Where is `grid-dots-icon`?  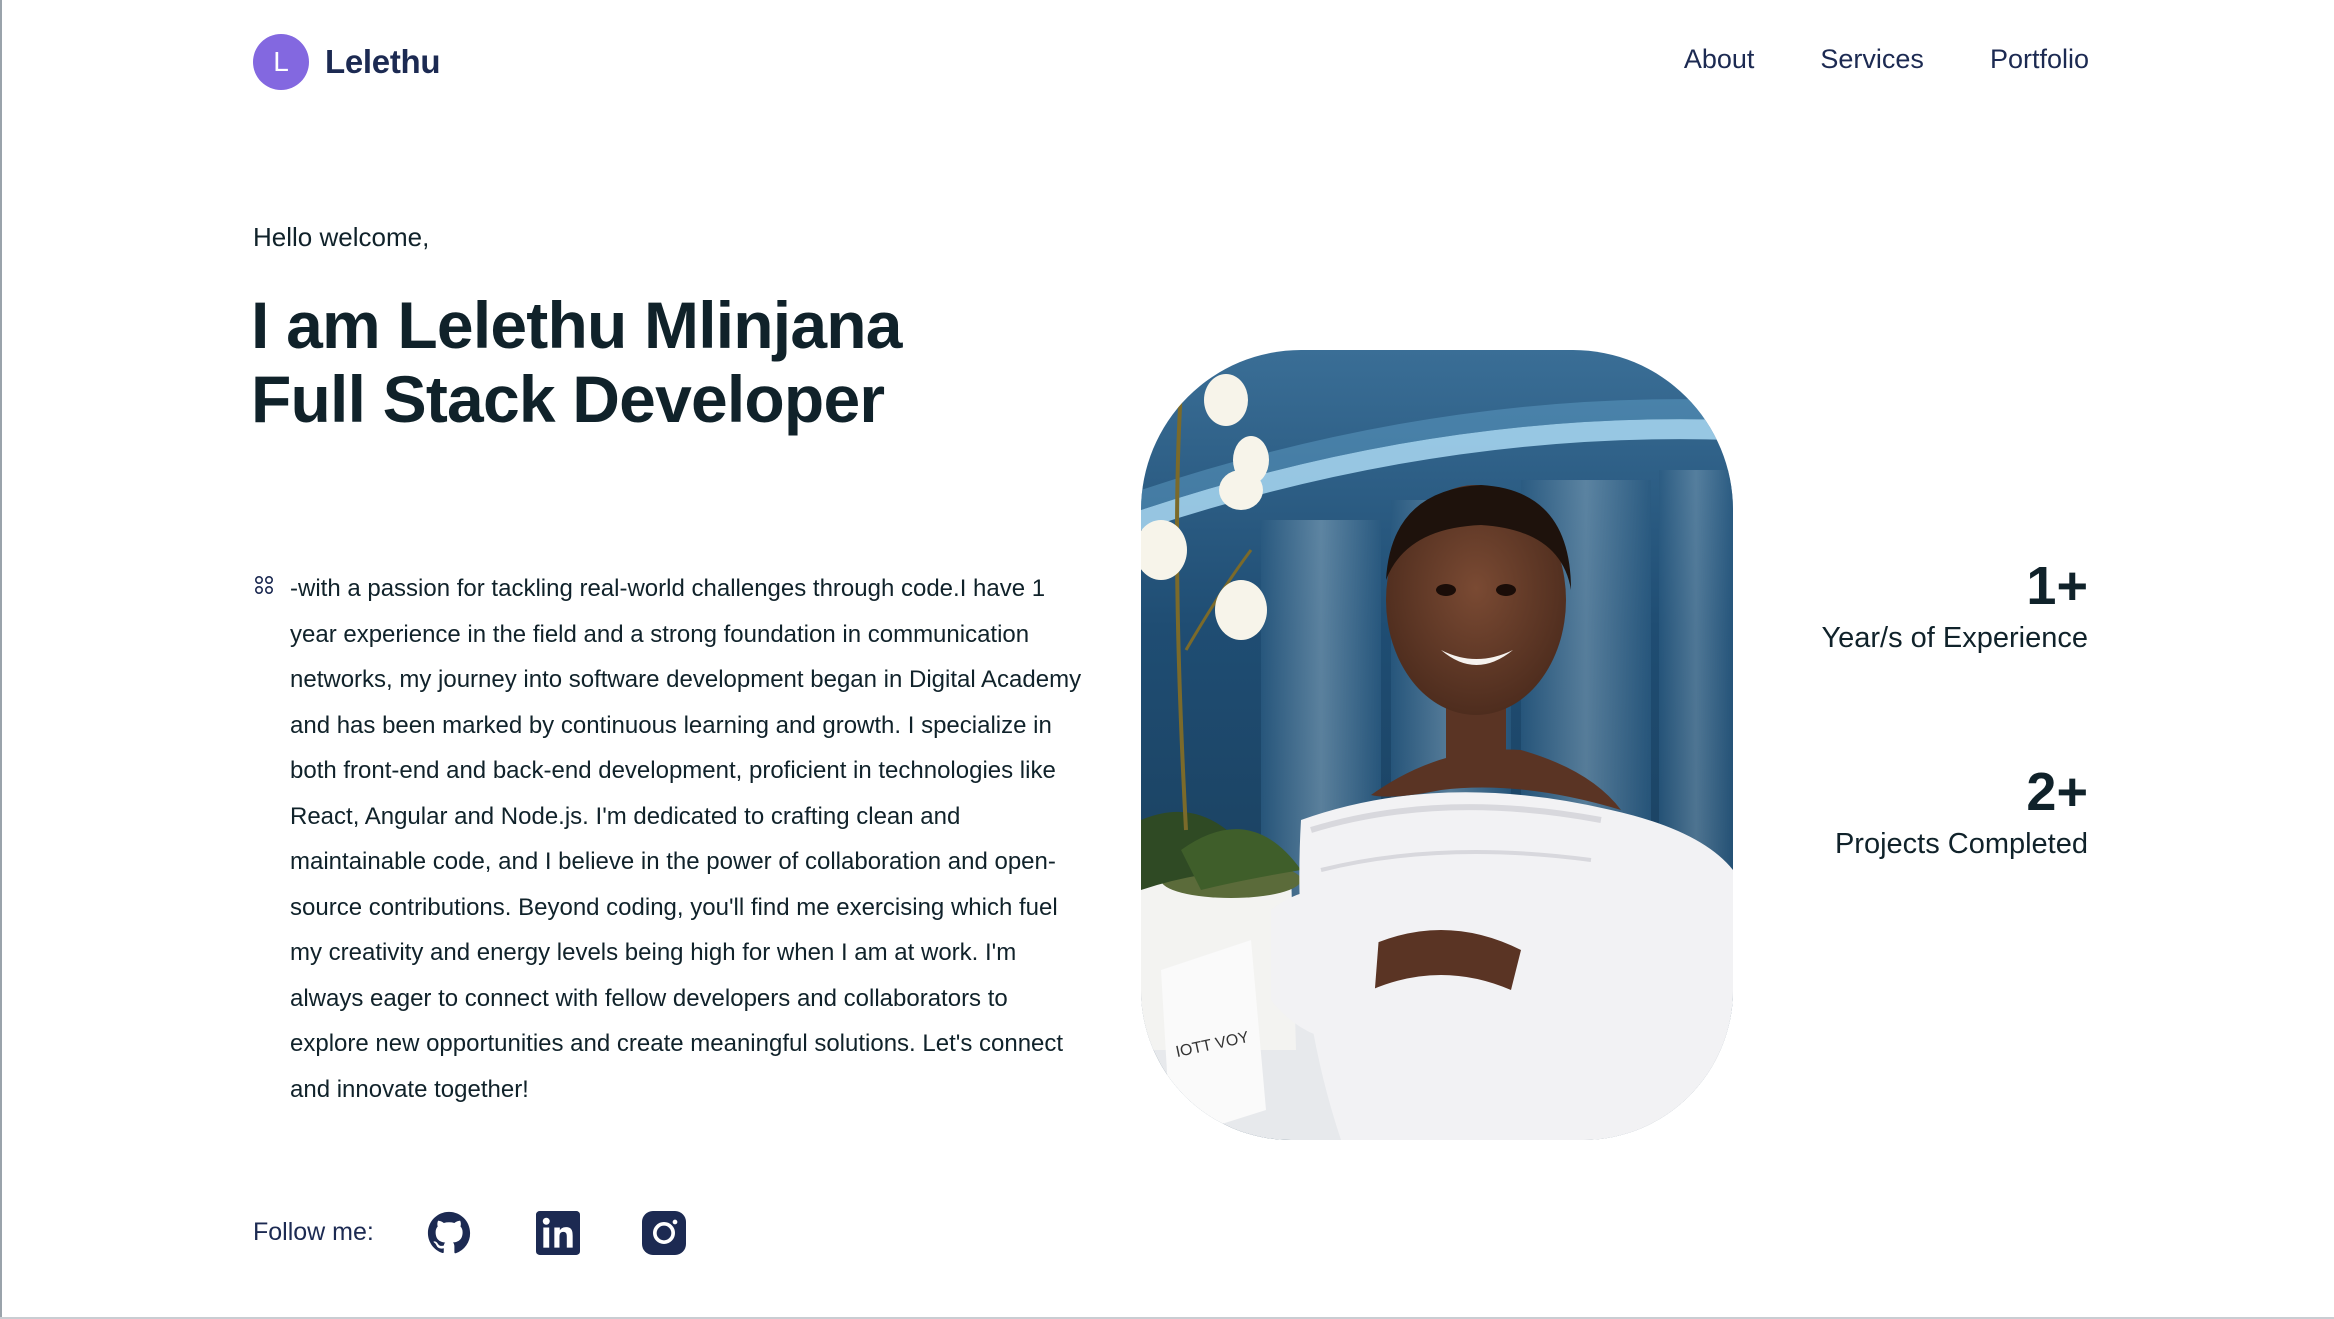 grid-dots-icon is located at coordinates (264, 585).